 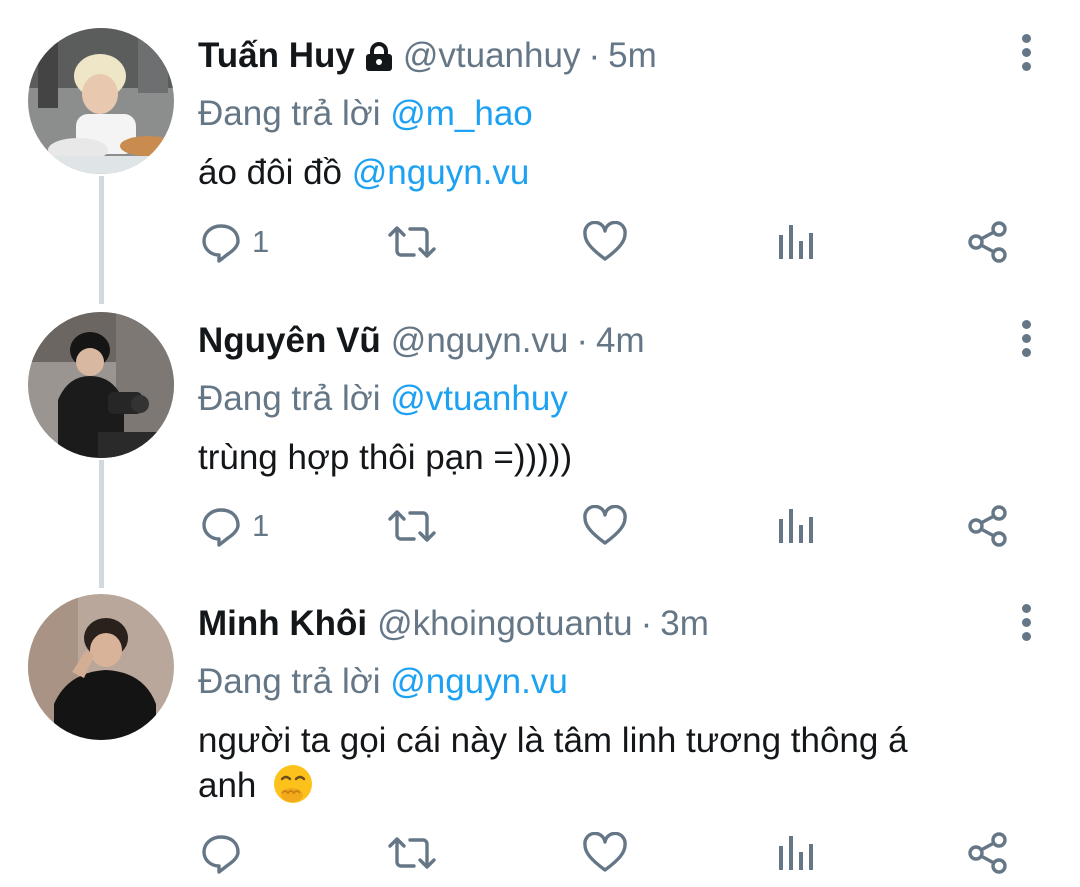 I want to click on tweet-text-line-2: anh, so click(x=609, y=785).